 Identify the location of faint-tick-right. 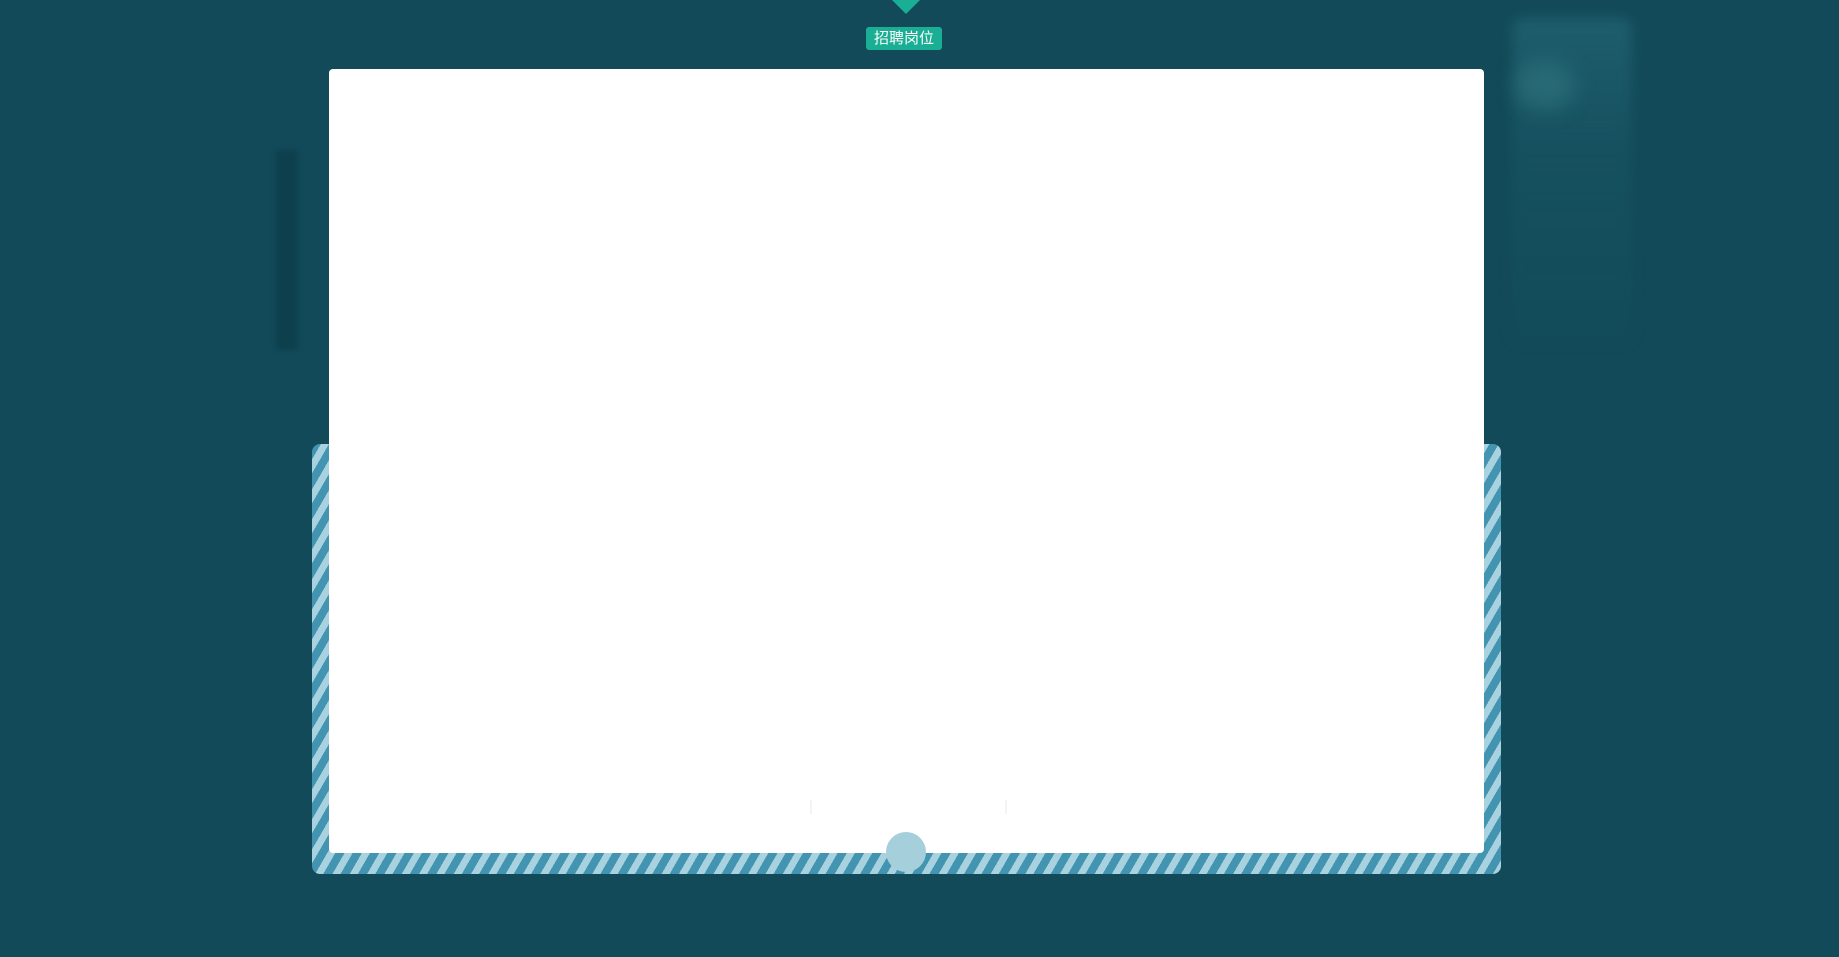
(1006, 807).